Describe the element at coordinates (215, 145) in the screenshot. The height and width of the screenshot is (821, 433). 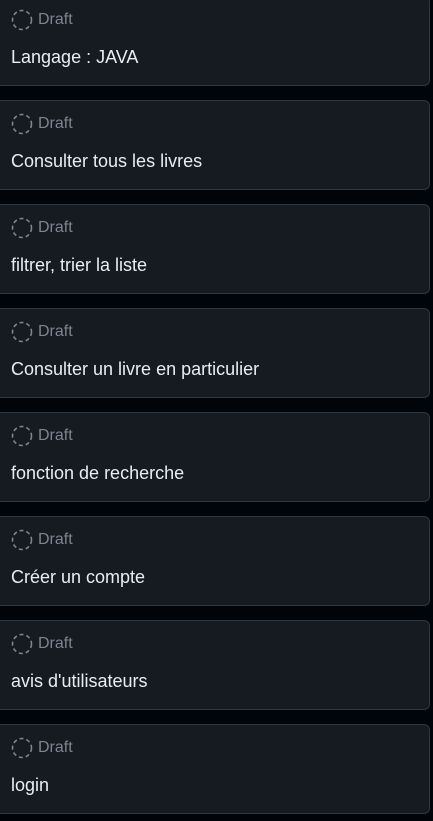
I see `draft-card: Draft Consulter tous les livres` at that location.